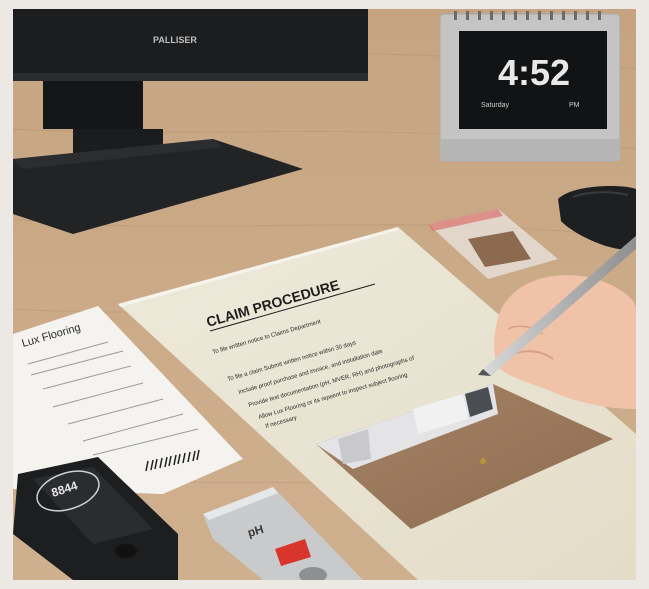 This screenshot has height=589, width=649. I want to click on clock-day: Saturday, so click(495, 105).